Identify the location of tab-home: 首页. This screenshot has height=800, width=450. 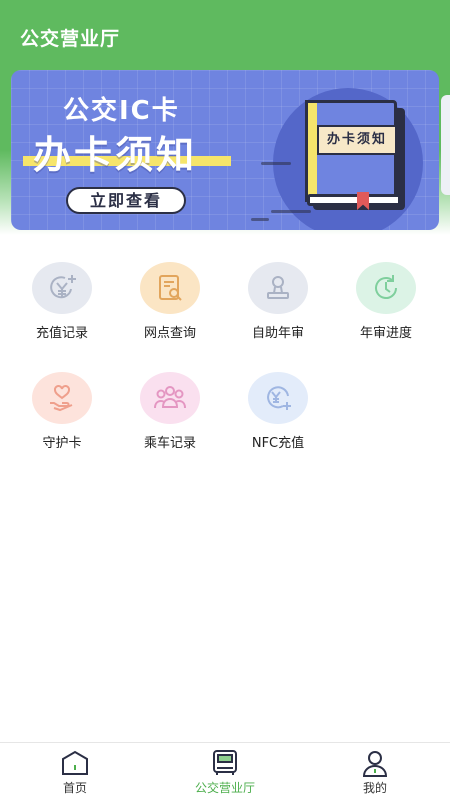
(75, 771).